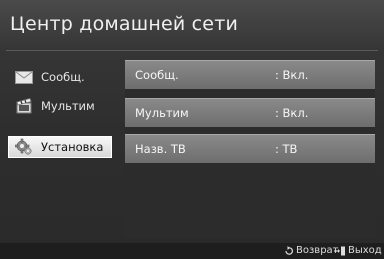 Image resolution: width=384 pixels, height=259 pixels. Describe the element at coordinates (157, 75) in the screenshot. I see `setting-label: Сообщ.` at that location.